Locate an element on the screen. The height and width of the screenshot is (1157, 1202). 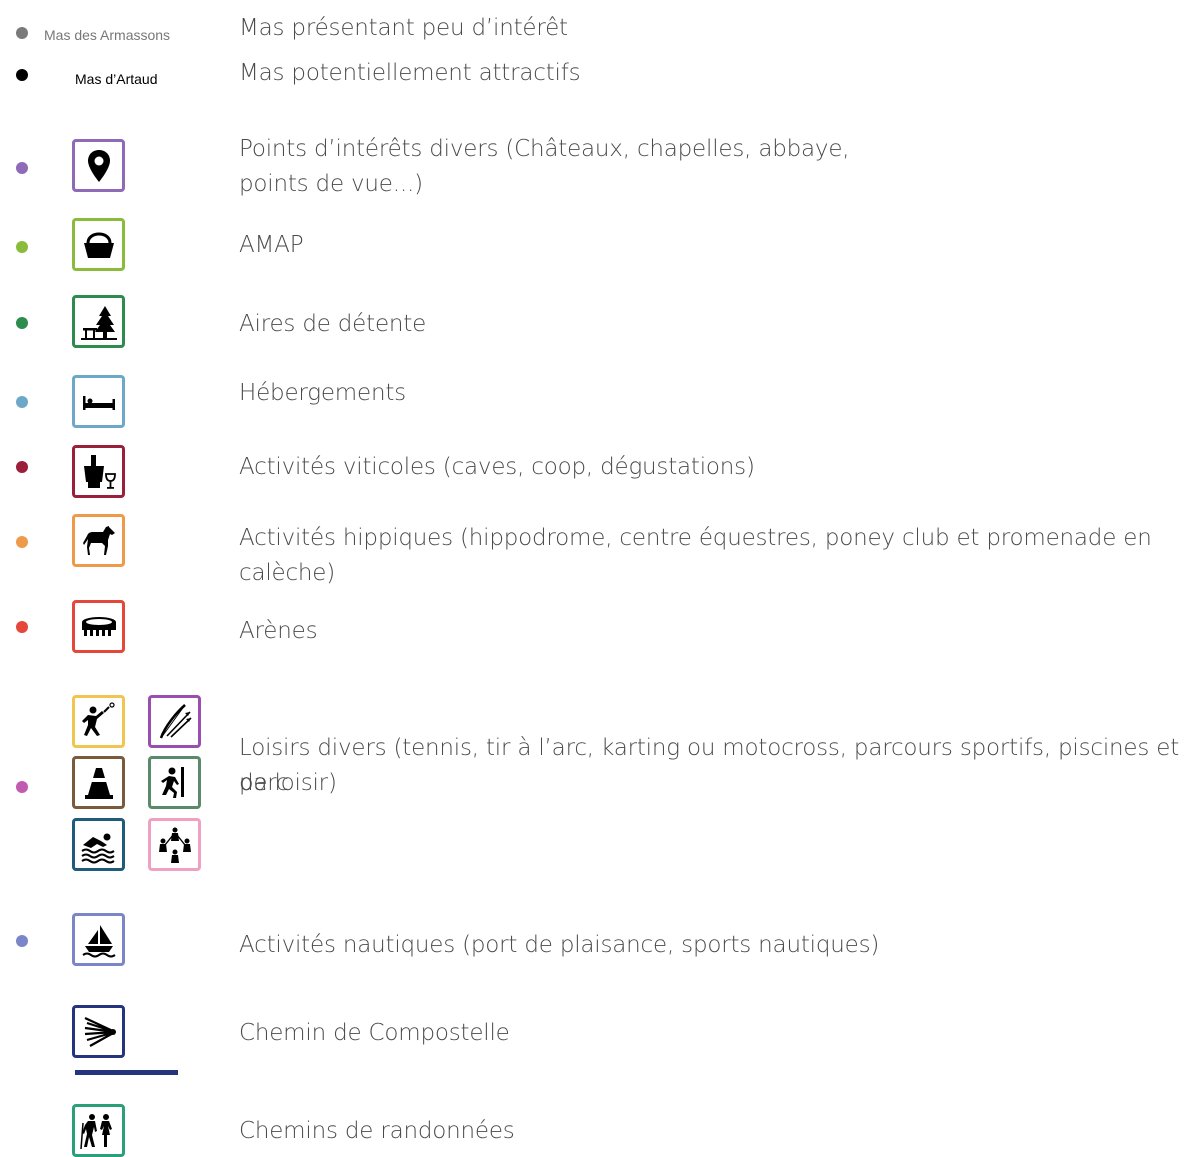
interest-label-2: points de vue...) is located at coordinates (331, 184).